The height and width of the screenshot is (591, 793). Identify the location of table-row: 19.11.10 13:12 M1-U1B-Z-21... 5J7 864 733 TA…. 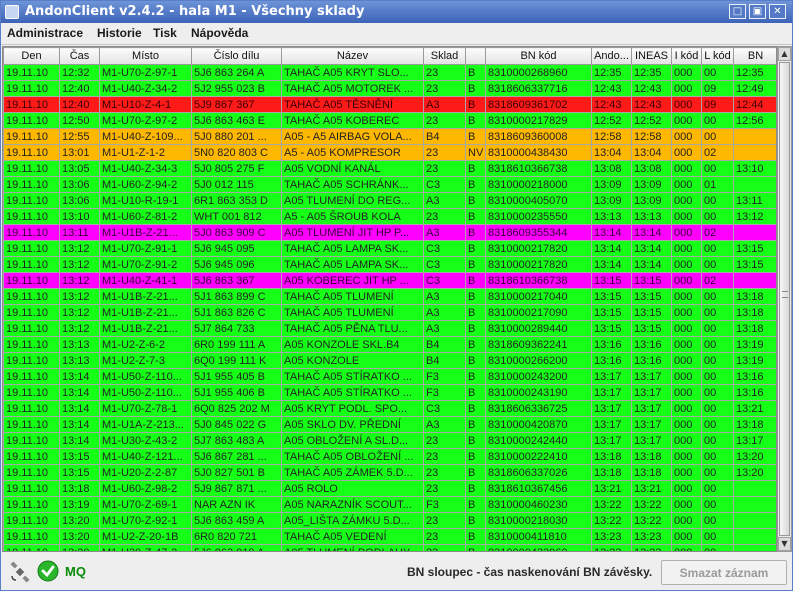
(389, 328).